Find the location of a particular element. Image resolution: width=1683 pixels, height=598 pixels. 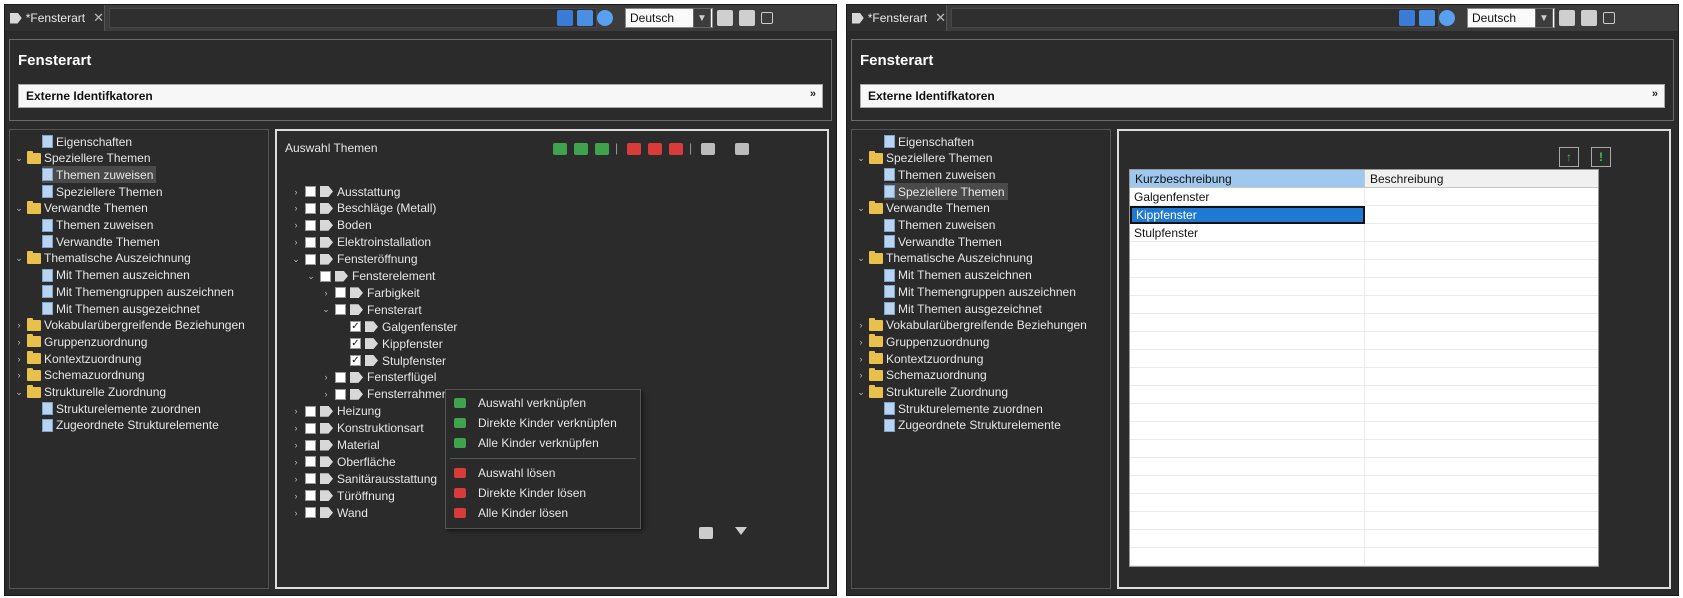

table-row: Kippfenster is located at coordinates (1364, 215).